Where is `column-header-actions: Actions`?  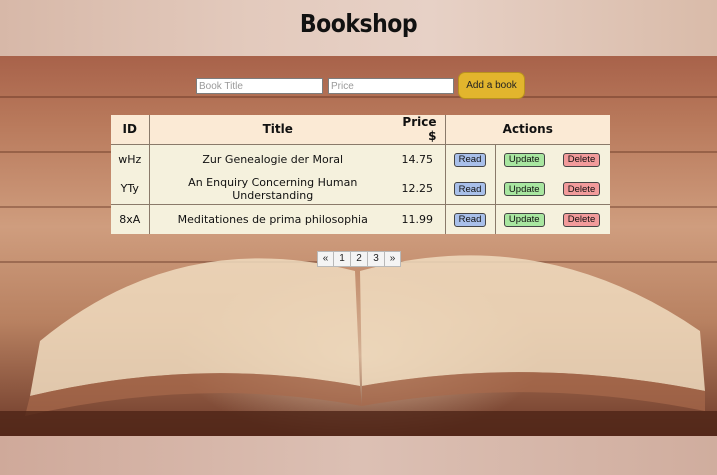
column-header-actions: Actions is located at coordinates (527, 130).